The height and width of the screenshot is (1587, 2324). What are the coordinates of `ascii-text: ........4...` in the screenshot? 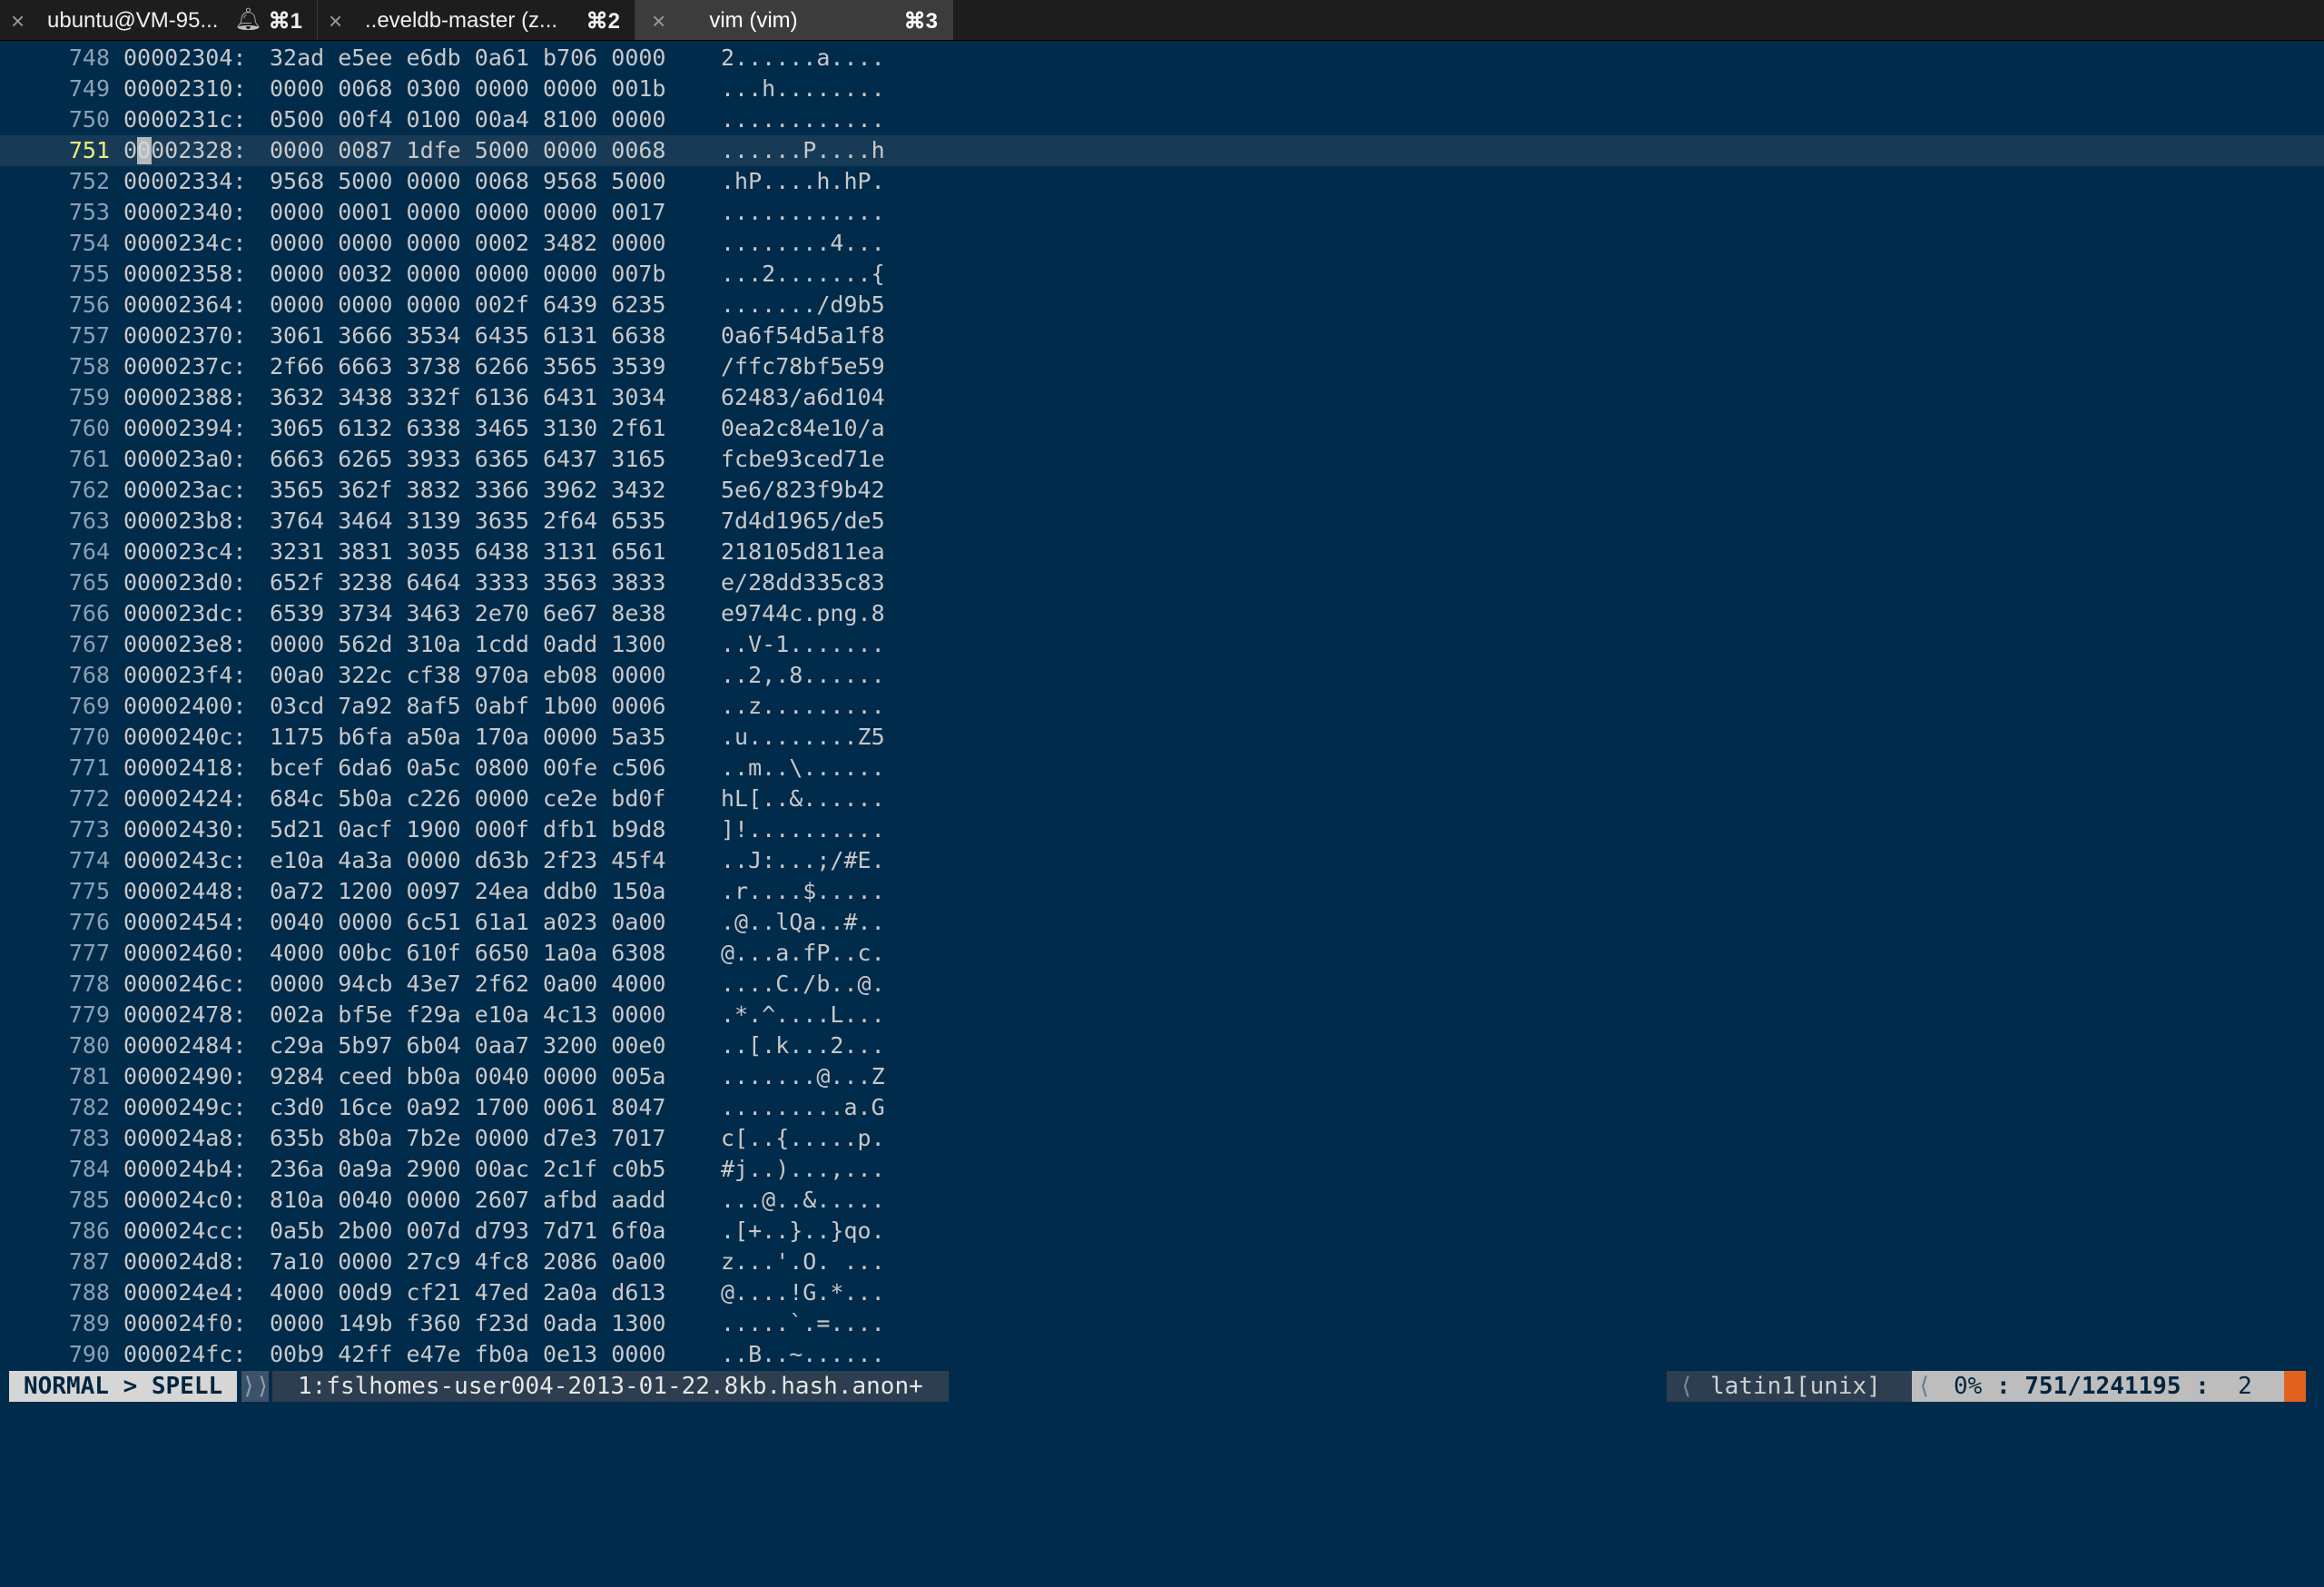 It's located at (803, 243).